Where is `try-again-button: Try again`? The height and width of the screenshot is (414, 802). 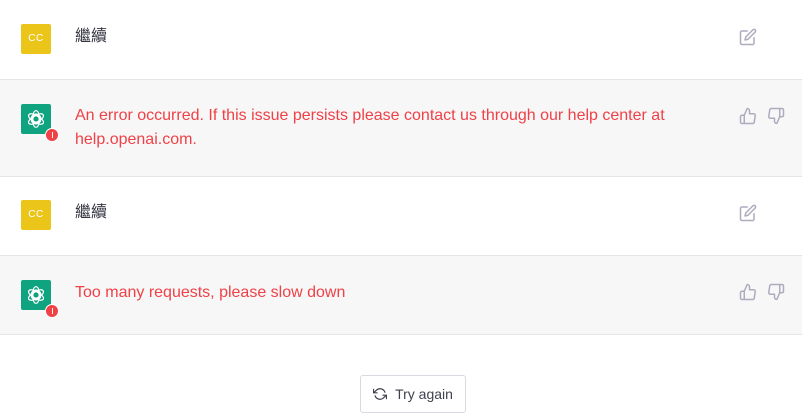 try-again-button: Try again is located at coordinates (413, 394).